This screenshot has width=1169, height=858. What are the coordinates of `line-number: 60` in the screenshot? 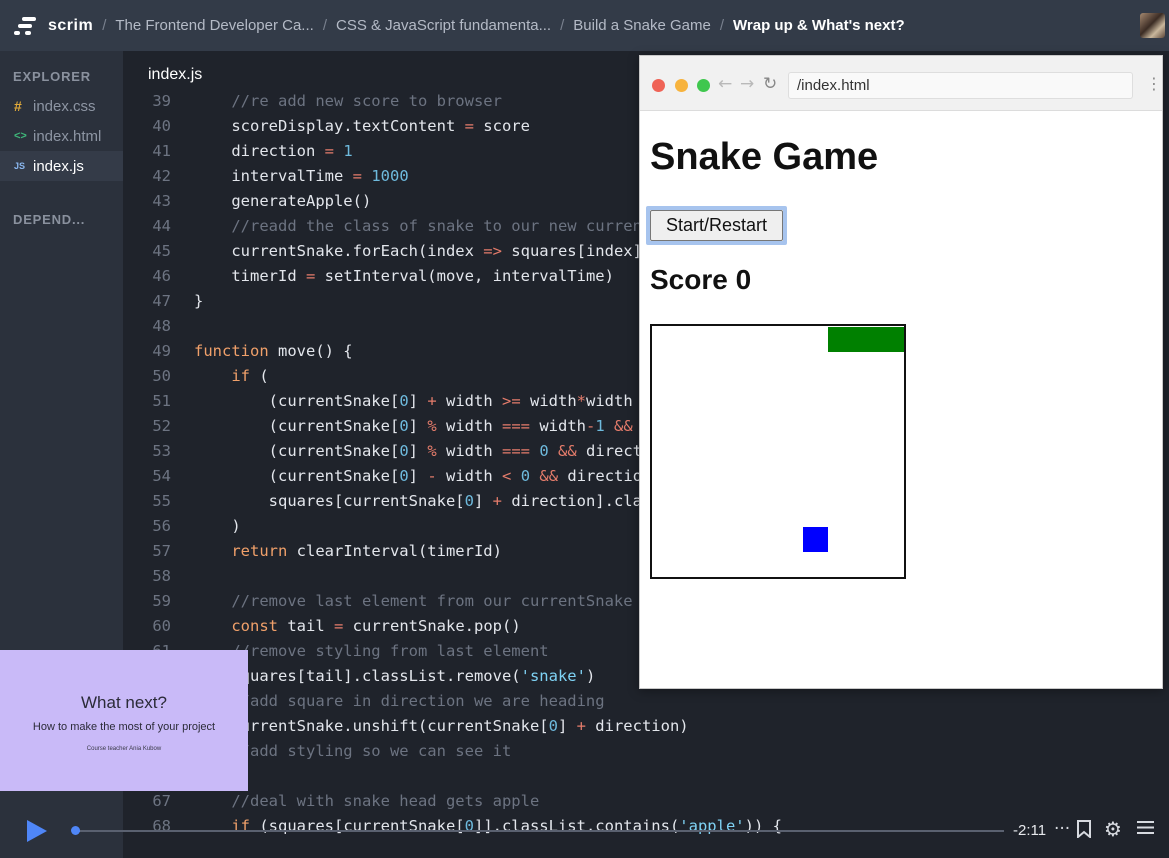 It's located at (161, 626).